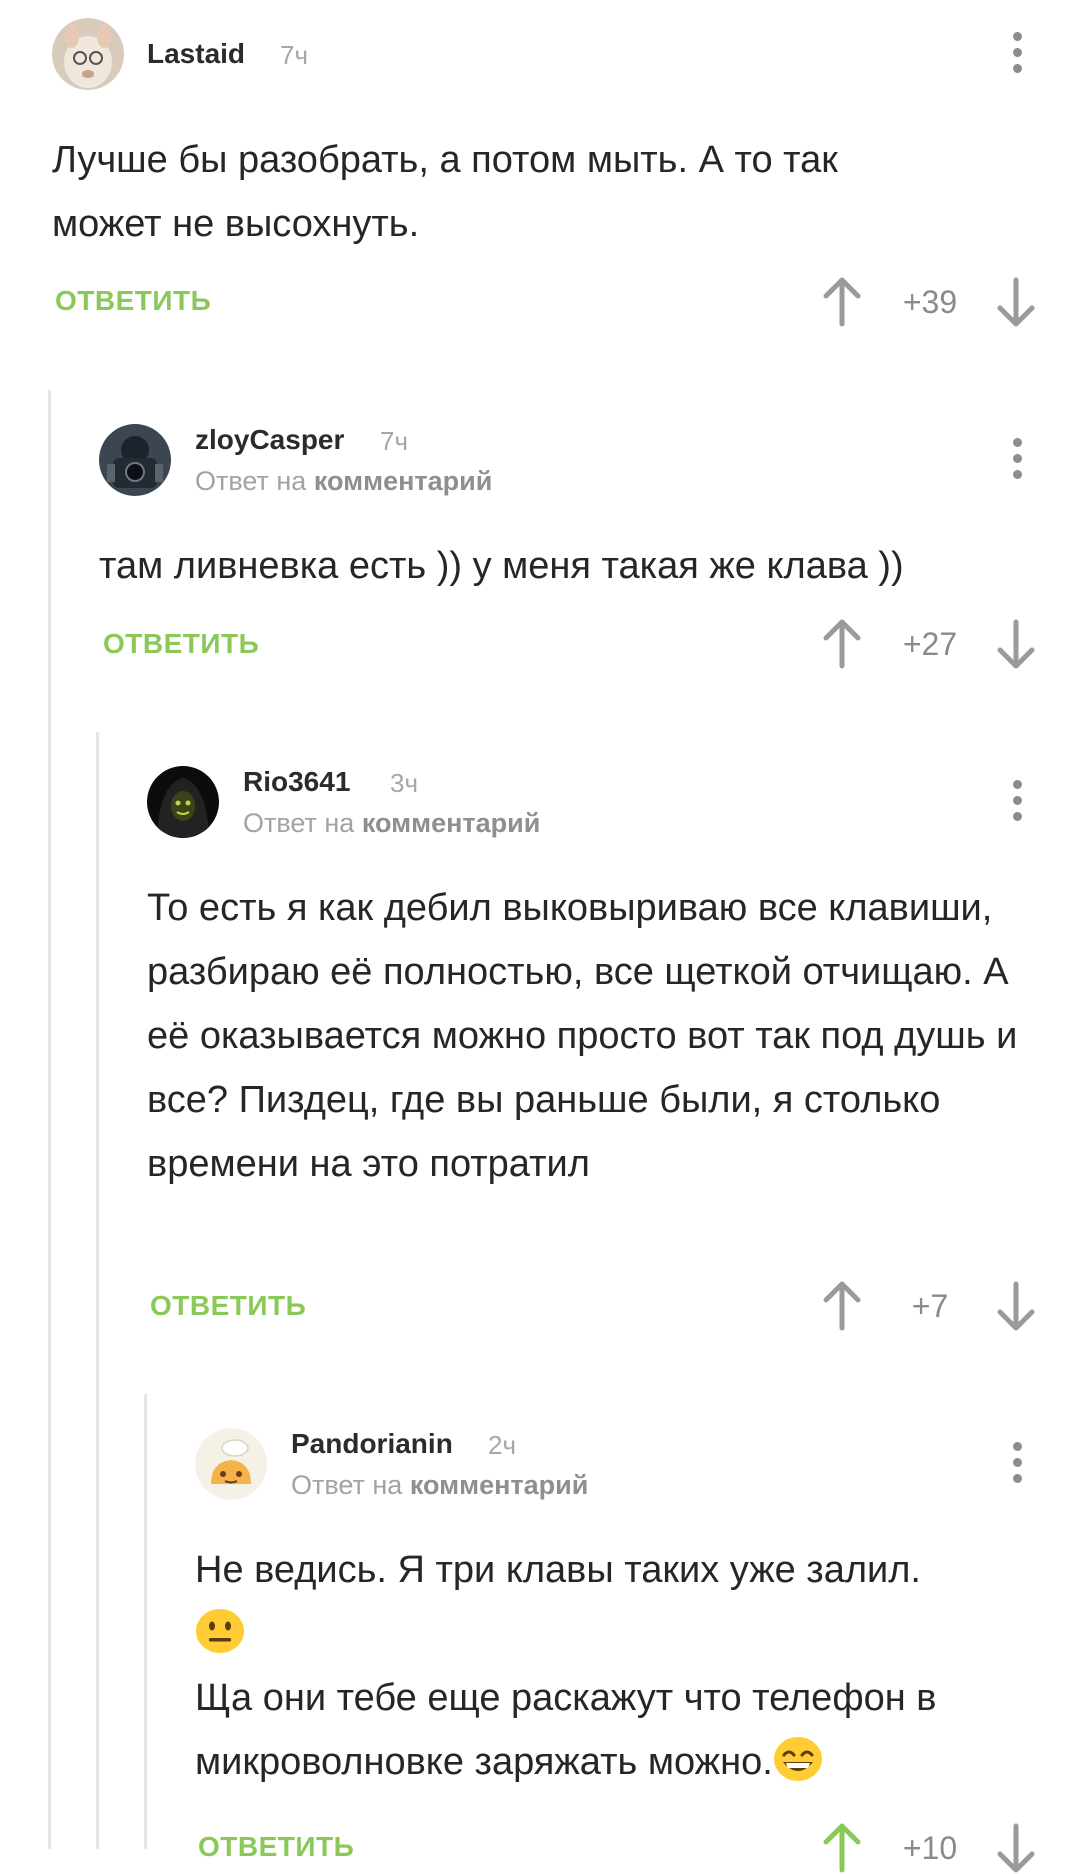 The width and height of the screenshot is (1080, 1874). What do you see at coordinates (502, 1445) in the screenshot?
I see `timestamp: 2ч` at bounding box center [502, 1445].